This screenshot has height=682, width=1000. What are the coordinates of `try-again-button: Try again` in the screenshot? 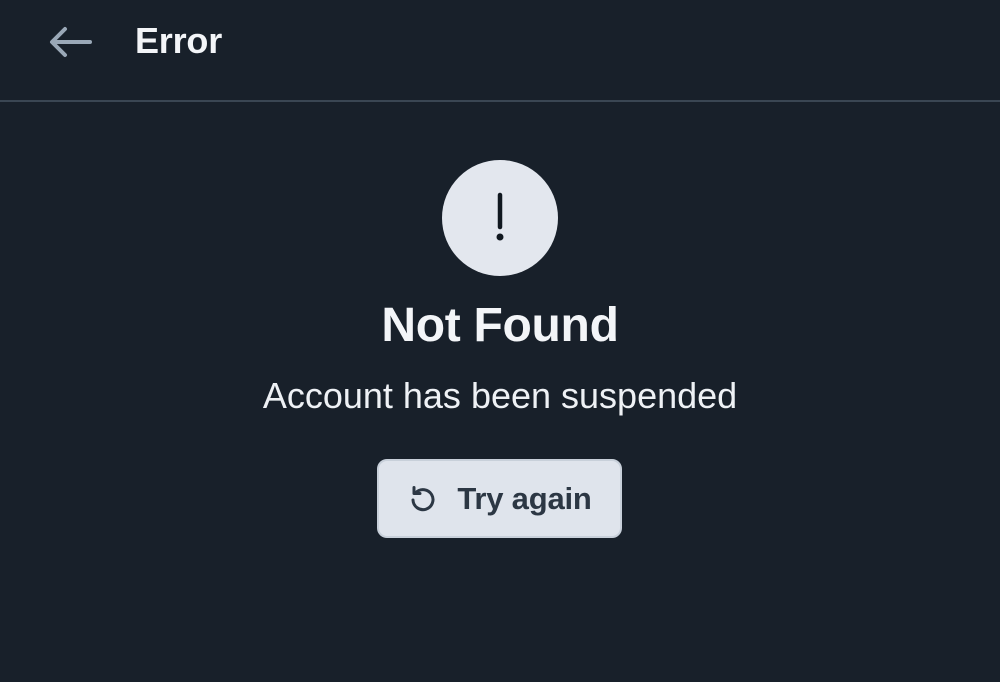 It's located at (499, 498).